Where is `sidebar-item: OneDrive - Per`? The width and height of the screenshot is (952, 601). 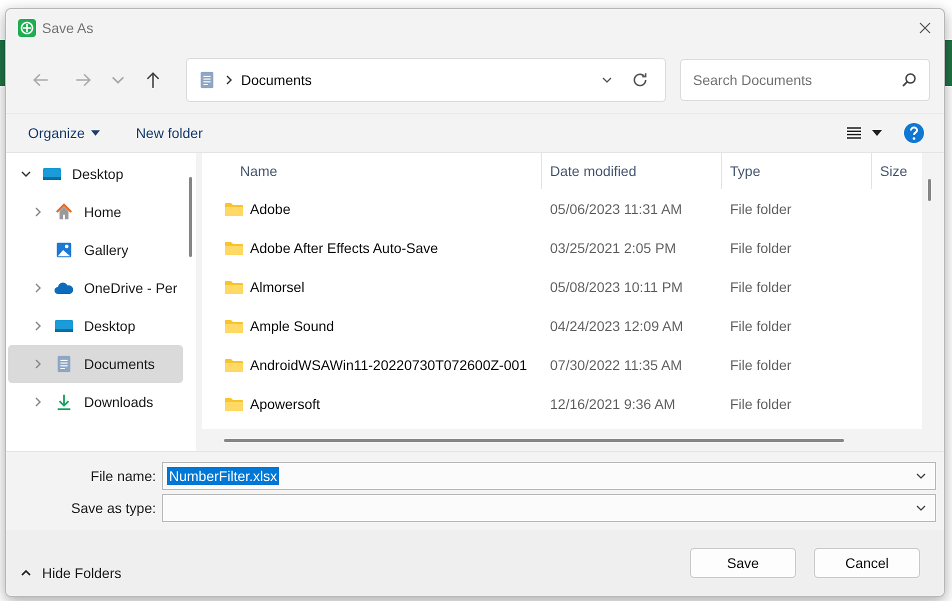 sidebar-item: OneDrive - Per is located at coordinates (95, 288).